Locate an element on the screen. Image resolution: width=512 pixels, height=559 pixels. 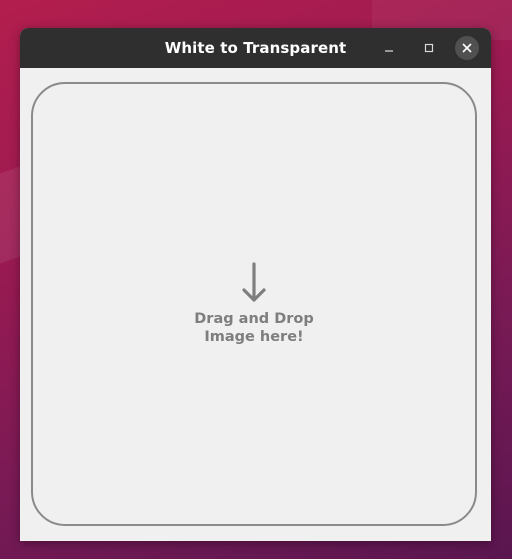
title-bar: White to Transparent is located at coordinates (255, 48).